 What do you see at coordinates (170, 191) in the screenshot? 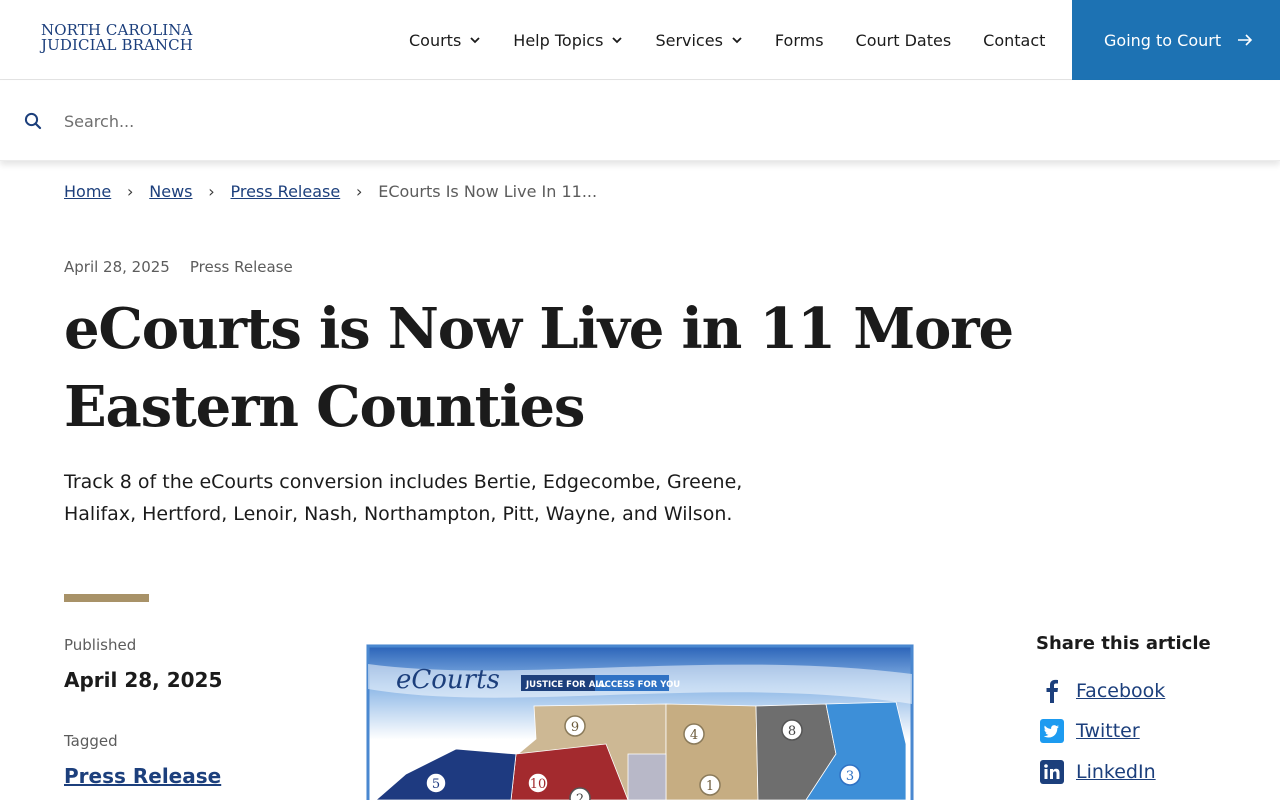
I see `breadcrumb-news-link: News` at bounding box center [170, 191].